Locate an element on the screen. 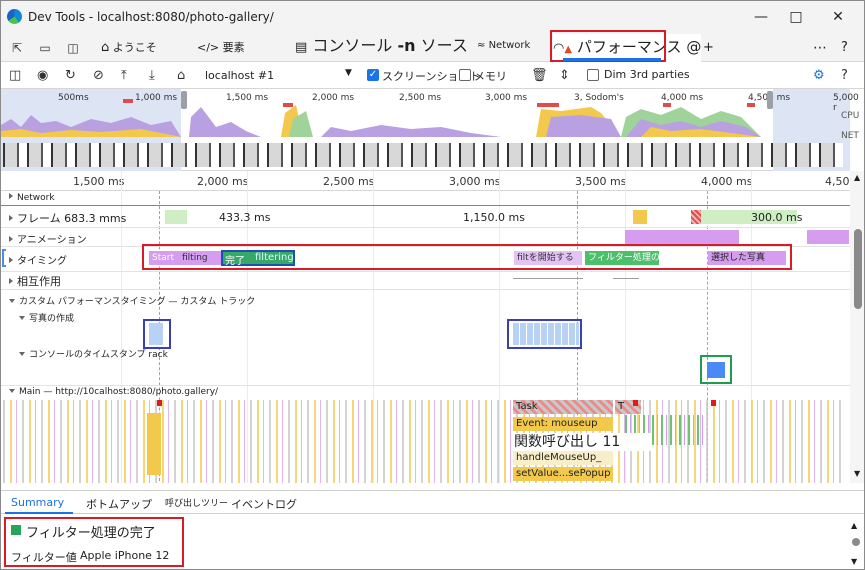 Image resolution: width=865 pixels, height=570 pixels. cpu-activity-chart is located at coordinates (381, 118).